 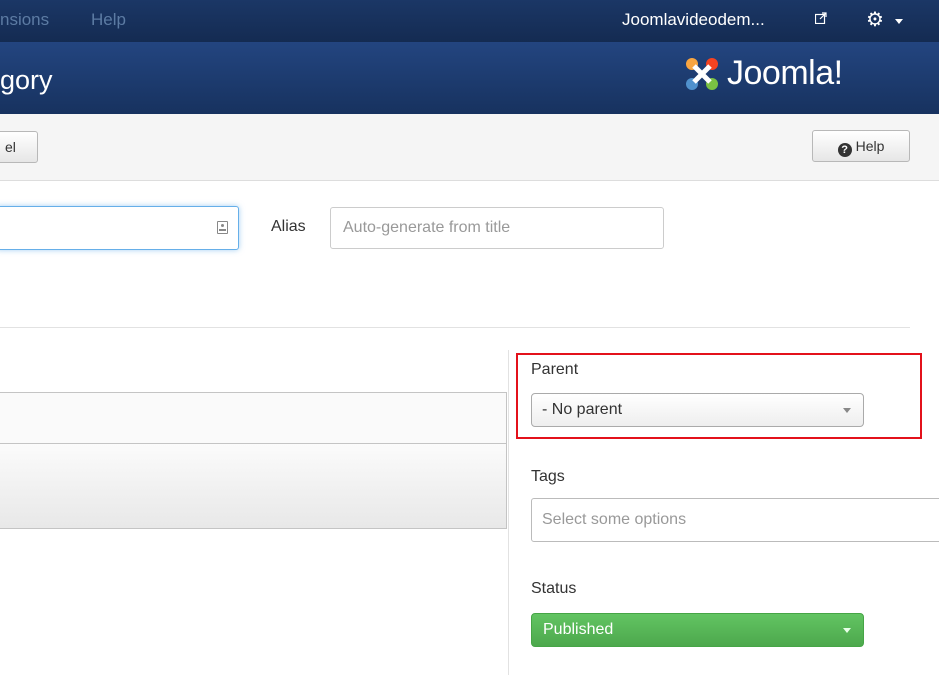 I want to click on status-select-value: Published, so click(x=578, y=629).